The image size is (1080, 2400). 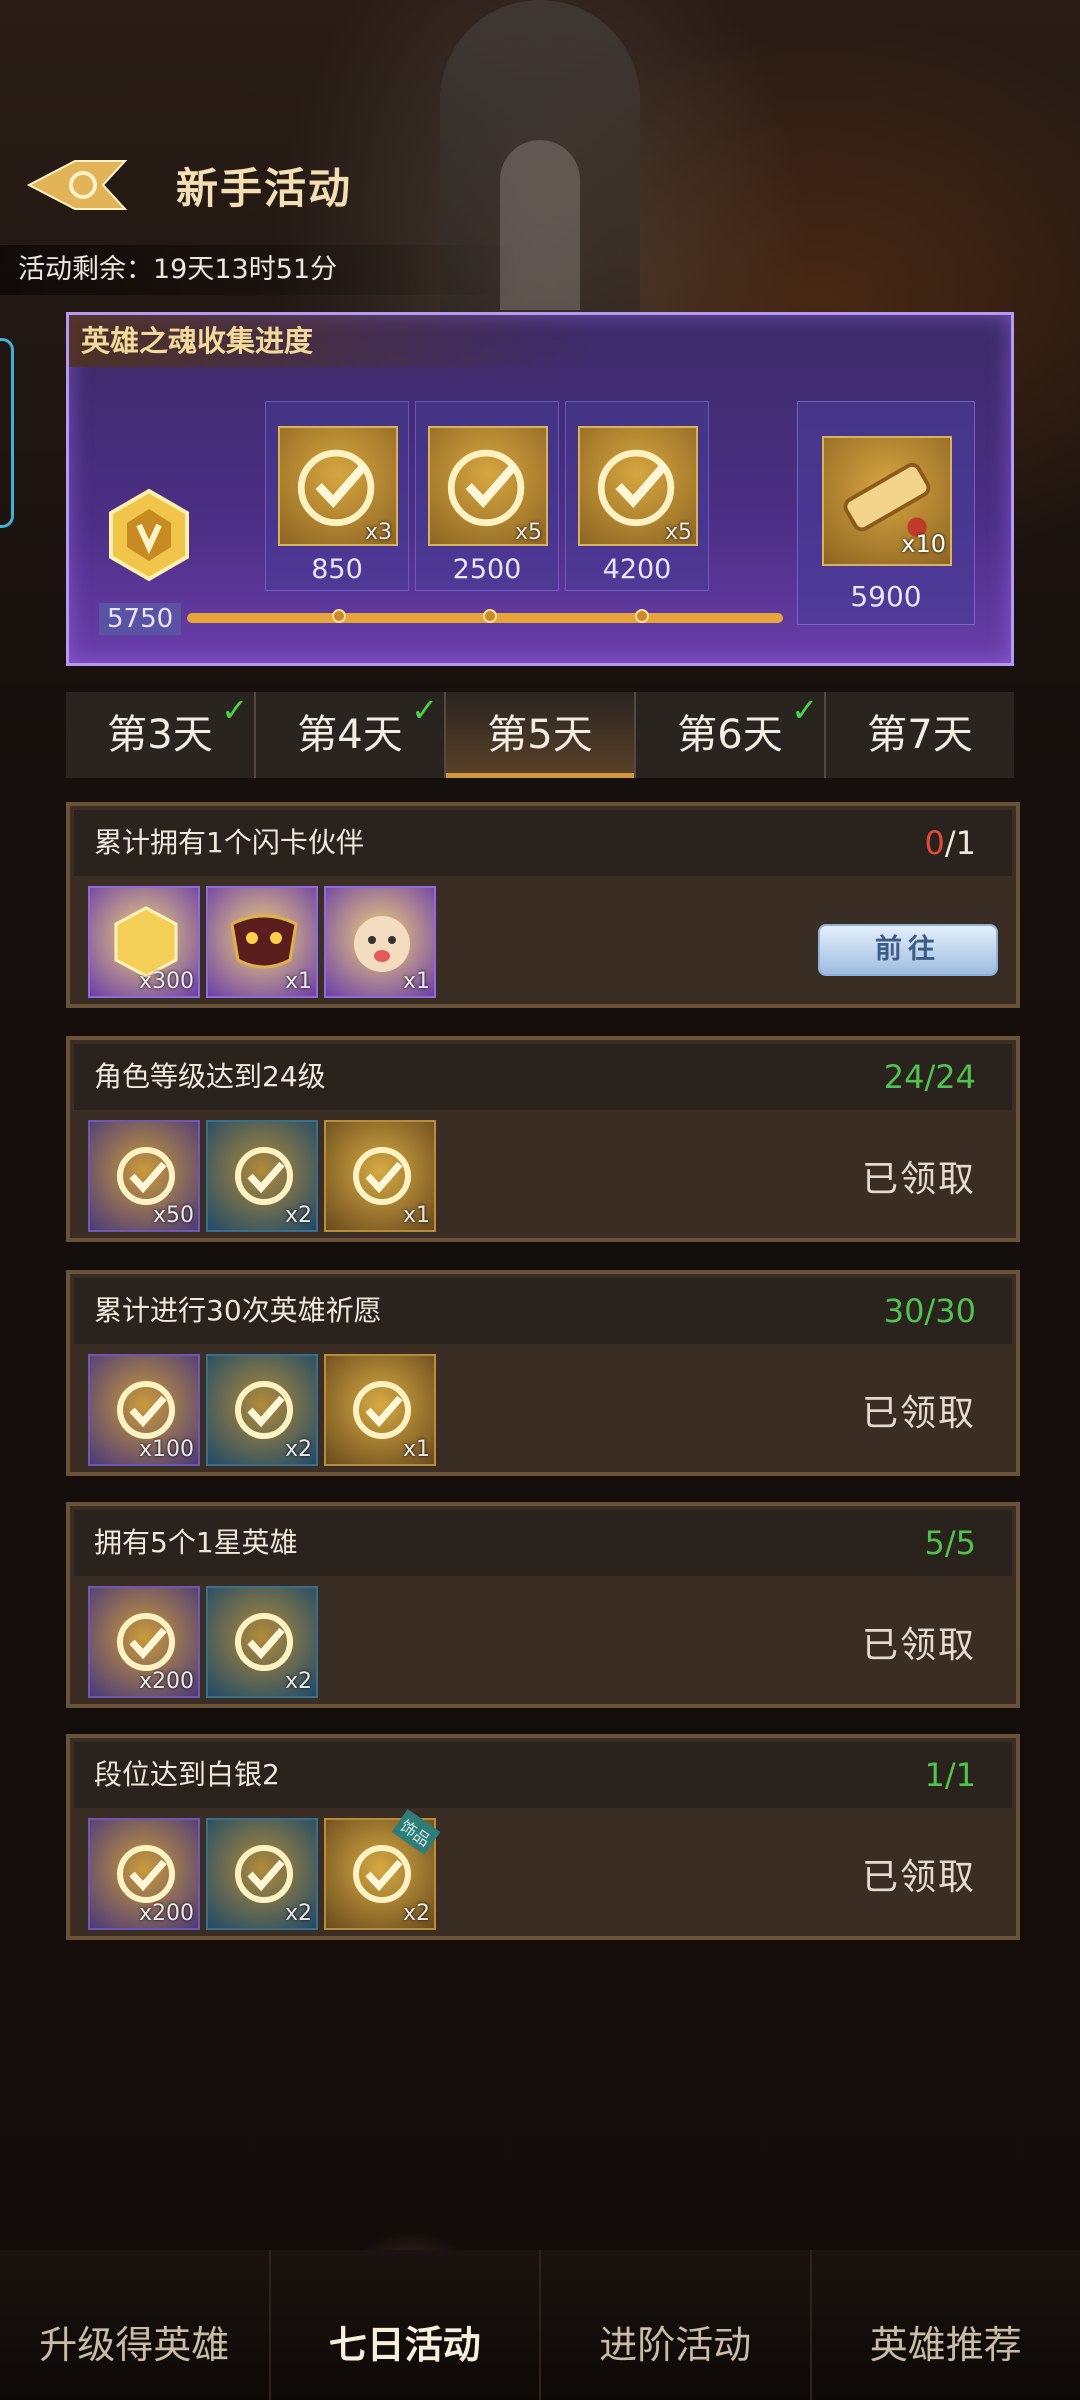 I want to click on tab-label: 第6天, so click(x=730, y=735).